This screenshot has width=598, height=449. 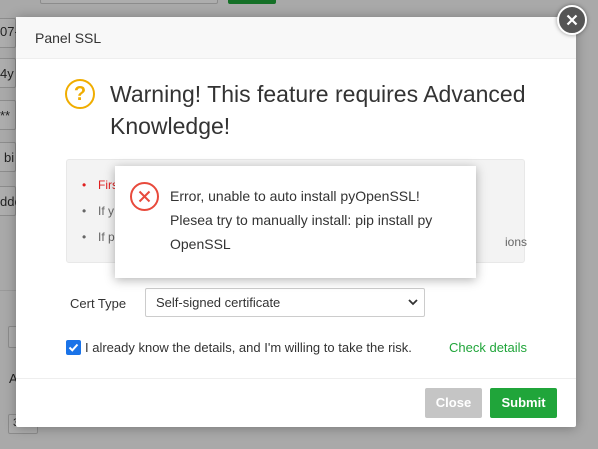 I want to click on submit-button: Submit, so click(x=523, y=403).